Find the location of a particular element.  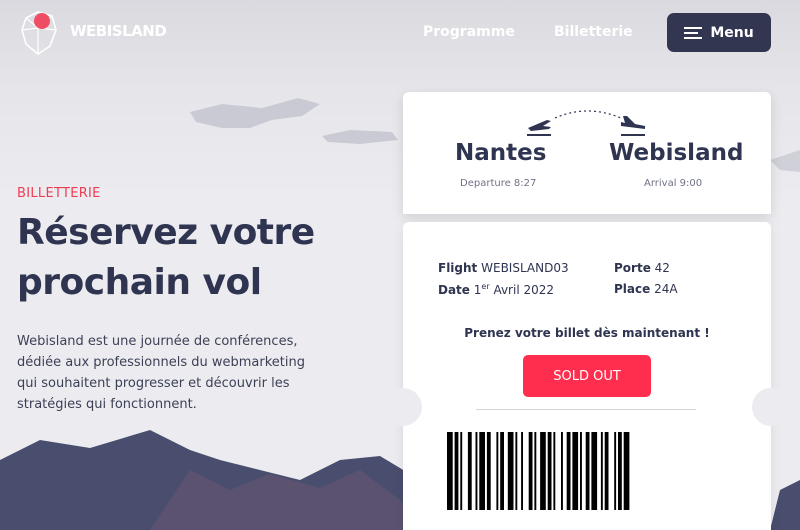

porte-label: Porte is located at coordinates (632, 268).